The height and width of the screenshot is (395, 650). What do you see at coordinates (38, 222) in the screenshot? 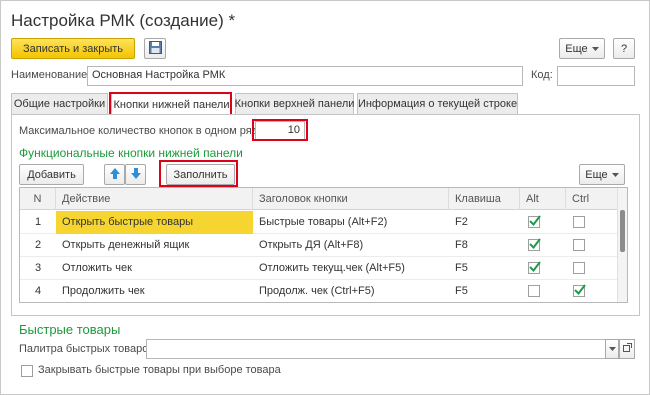
I see `cell-n: 1` at bounding box center [38, 222].